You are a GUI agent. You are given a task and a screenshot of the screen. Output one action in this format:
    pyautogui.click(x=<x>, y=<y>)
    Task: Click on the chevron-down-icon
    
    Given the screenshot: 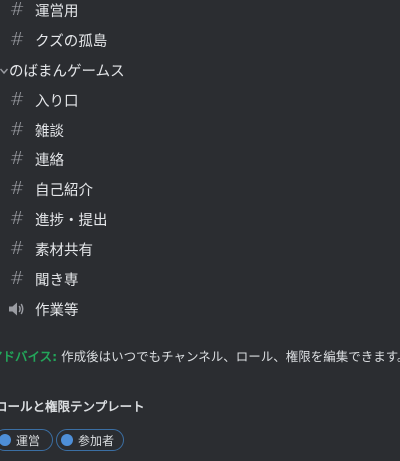 What is the action you would take?
    pyautogui.click(x=4, y=72)
    